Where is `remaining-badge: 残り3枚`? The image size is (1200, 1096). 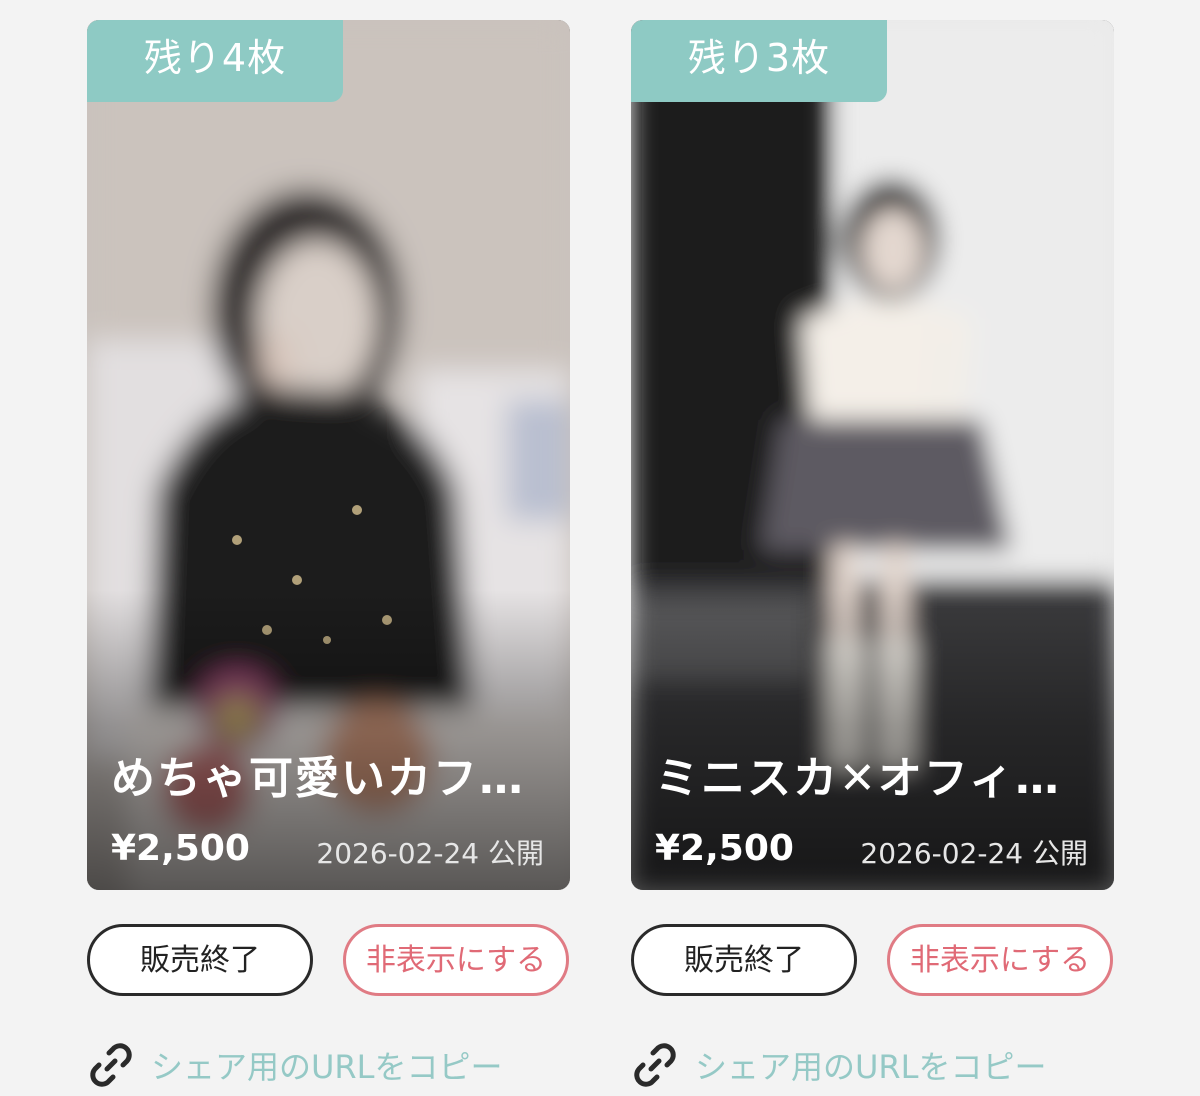 remaining-badge: 残り3枚 is located at coordinates (759, 61).